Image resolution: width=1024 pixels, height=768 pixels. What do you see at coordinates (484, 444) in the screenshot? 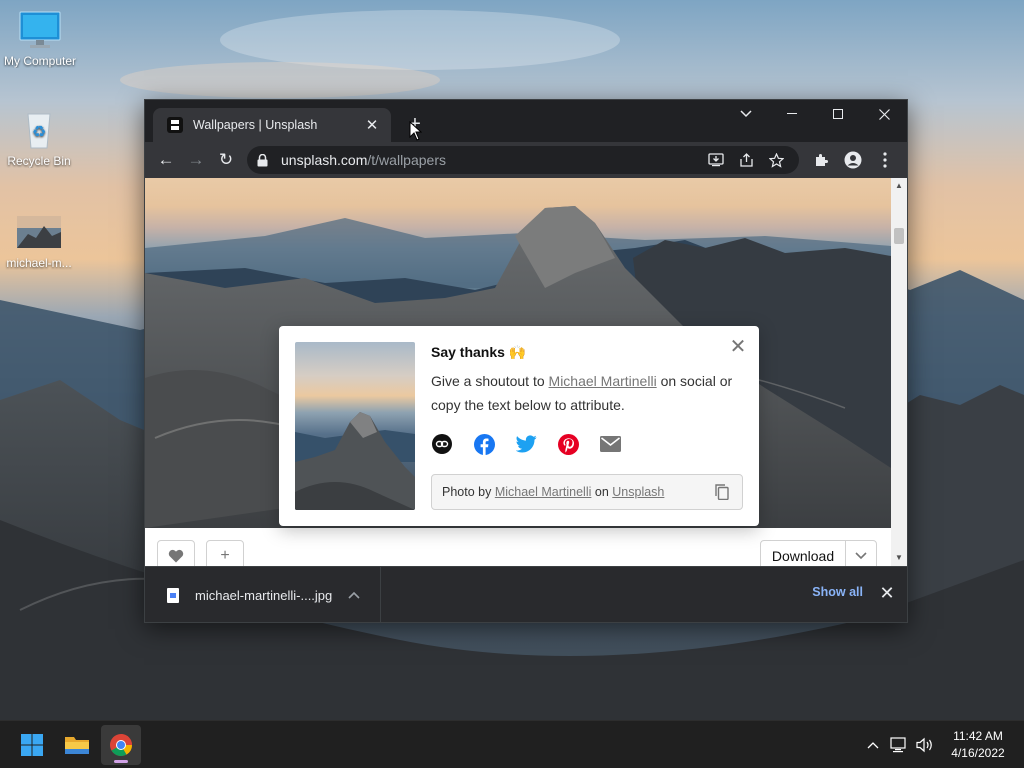
I see `facebook-icon` at bounding box center [484, 444].